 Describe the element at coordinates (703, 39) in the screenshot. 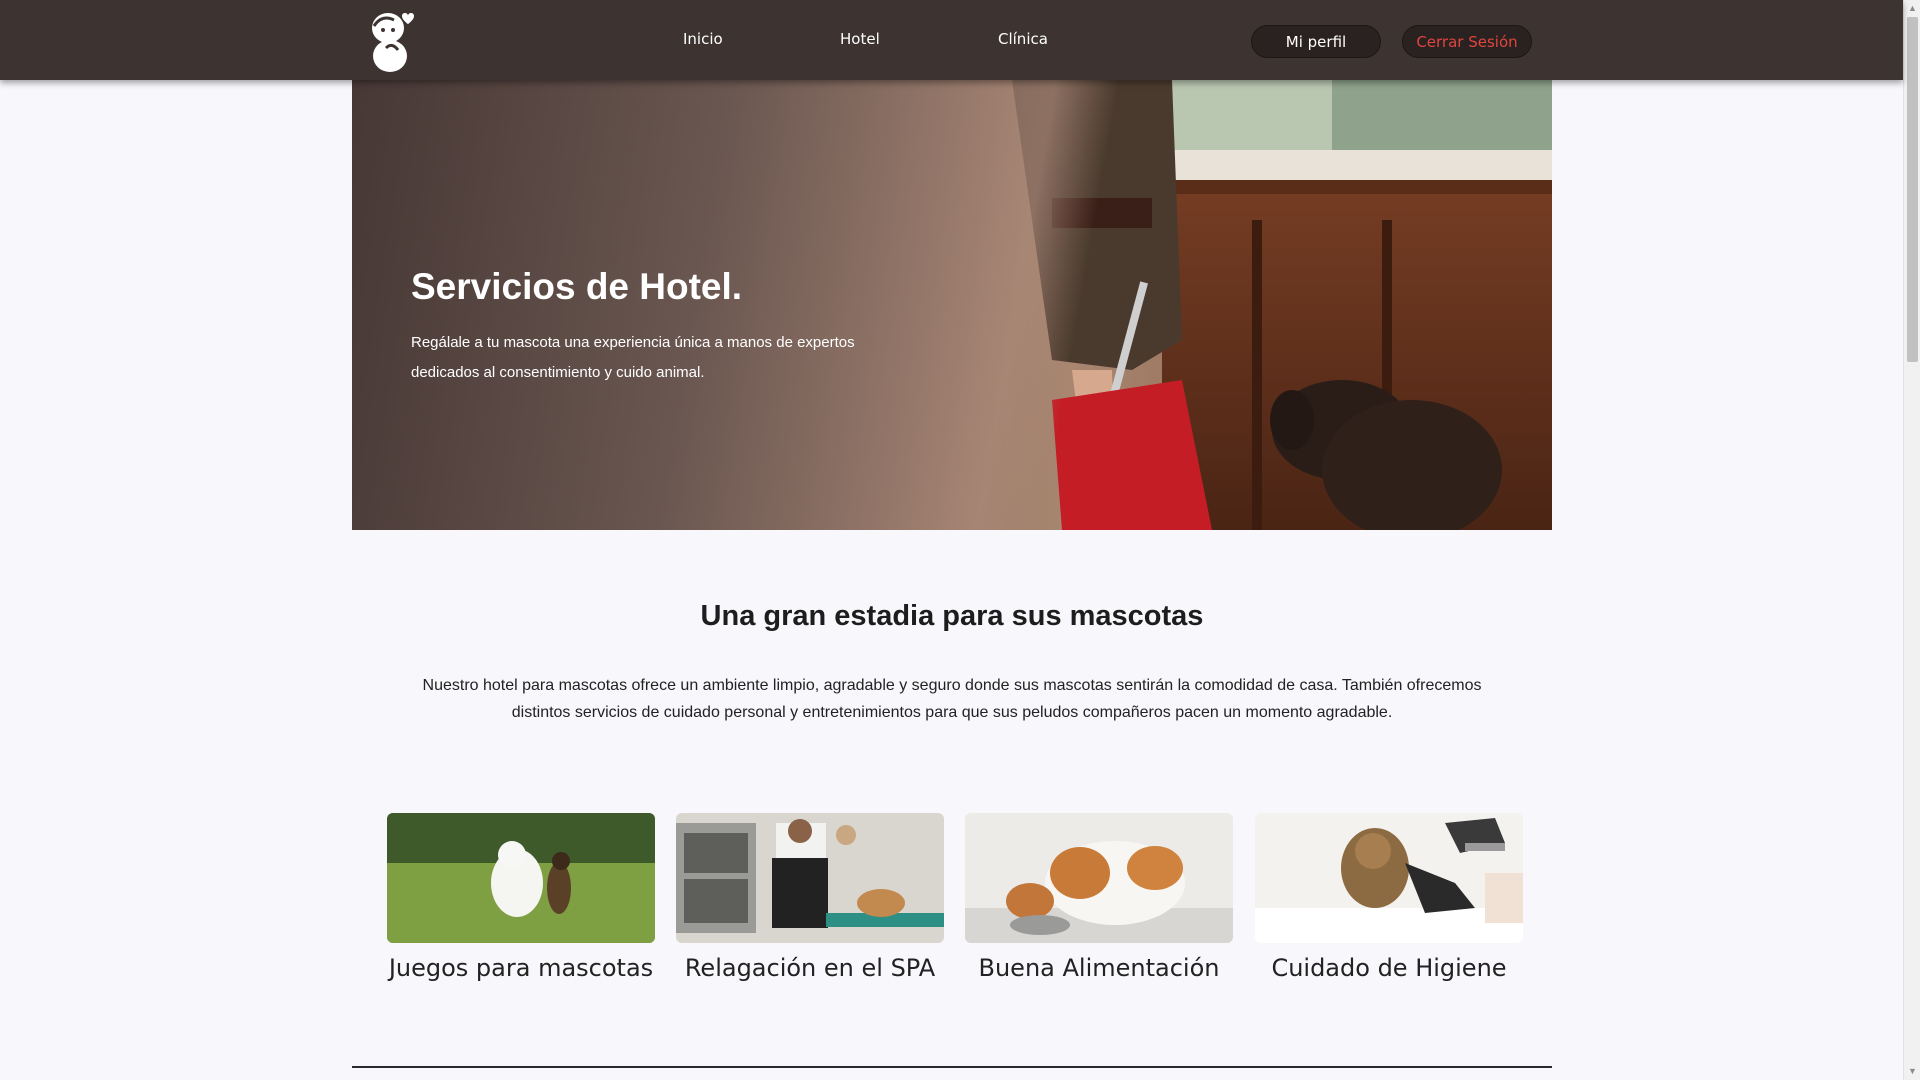

I see `nav-inicio: Inicio` at that location.